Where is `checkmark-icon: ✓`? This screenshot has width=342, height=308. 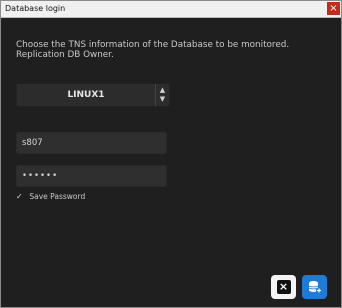
checkmark-icon: ✓ is located at coordinates (21, 196).